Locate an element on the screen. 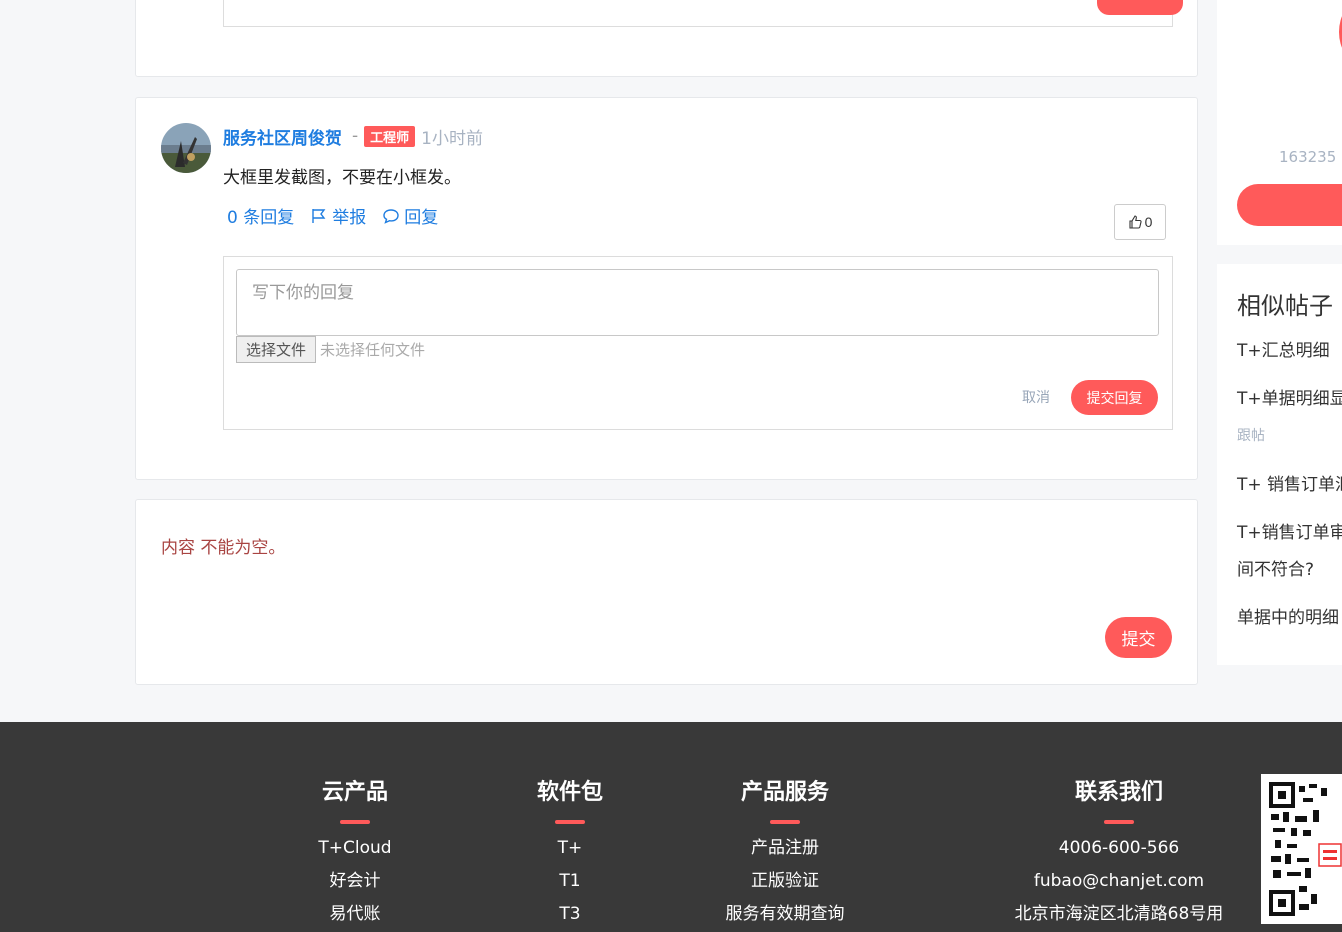  comment-meta: 服务社区周俊贺 - 工程师 1小时前 is located at coordinates (353, 136).